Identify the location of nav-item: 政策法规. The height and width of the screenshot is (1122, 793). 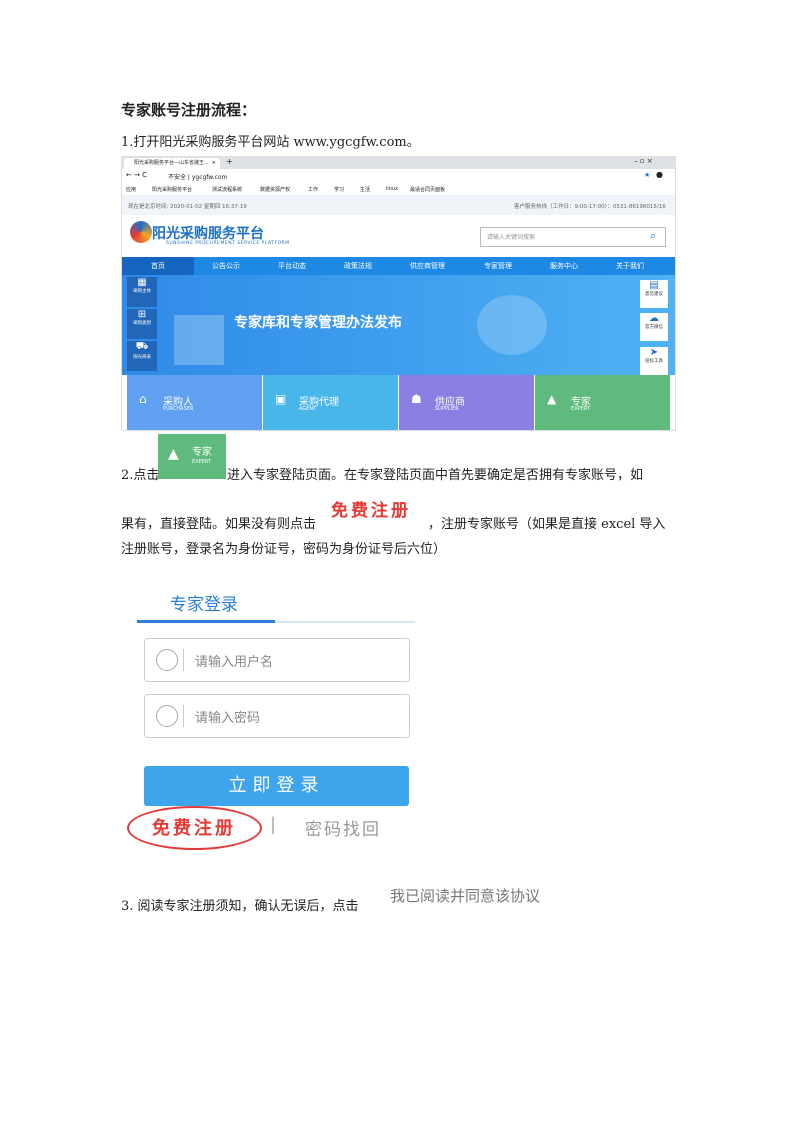
(358, 266).